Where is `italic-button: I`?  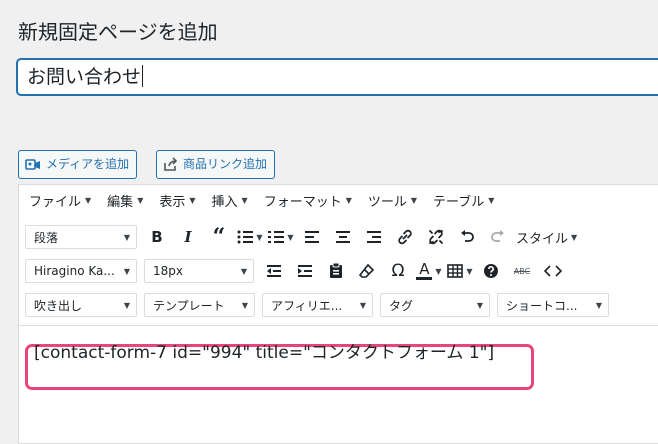 italic-button: I is located at coordinates (188, 237).